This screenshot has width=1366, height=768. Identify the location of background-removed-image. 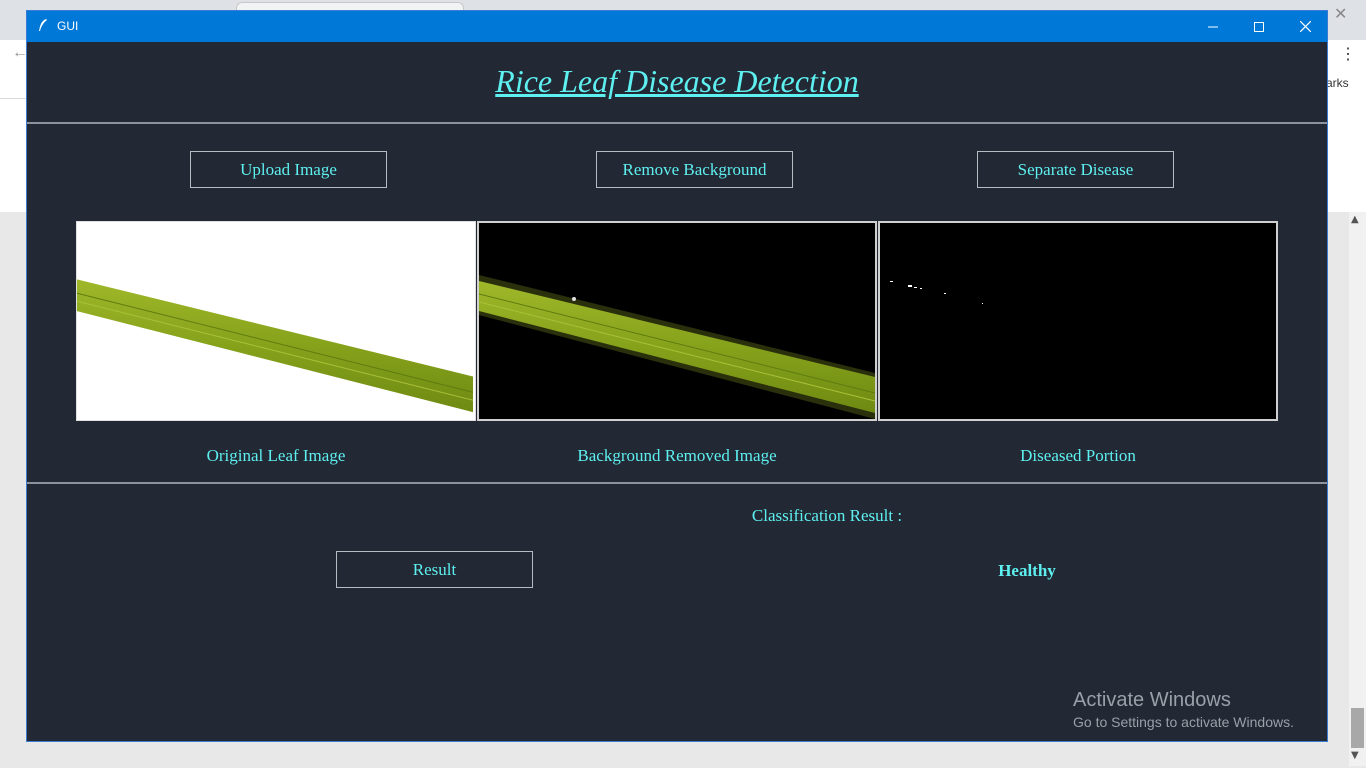
(677, 321).